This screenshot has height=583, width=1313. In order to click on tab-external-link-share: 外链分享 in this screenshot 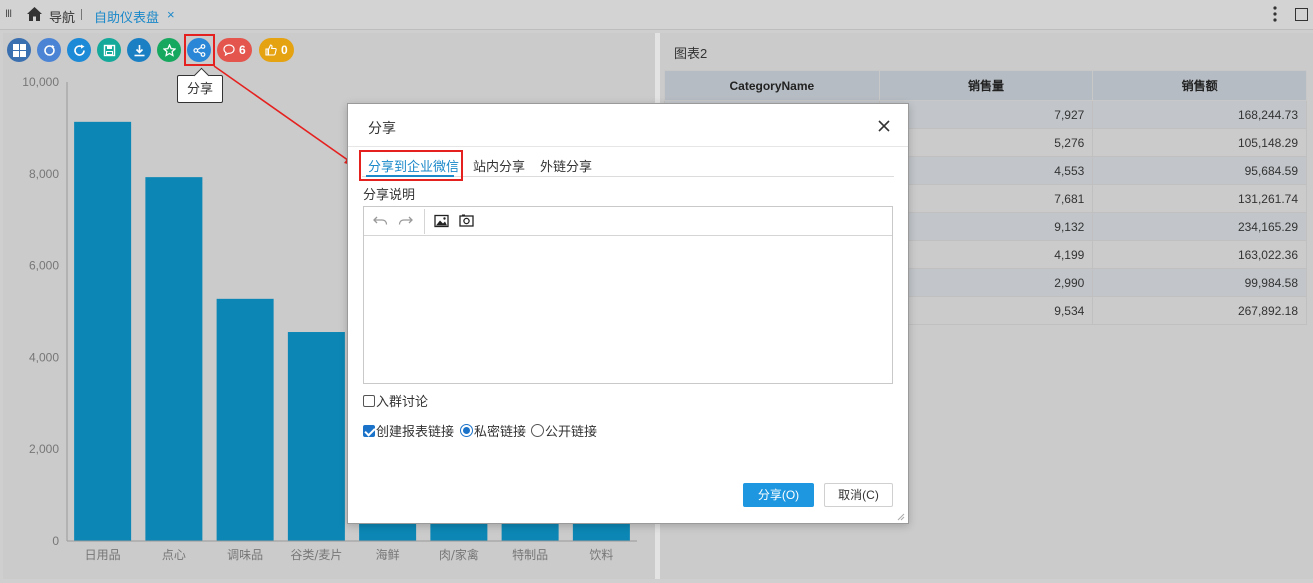, I will do `click(566, 165)`.